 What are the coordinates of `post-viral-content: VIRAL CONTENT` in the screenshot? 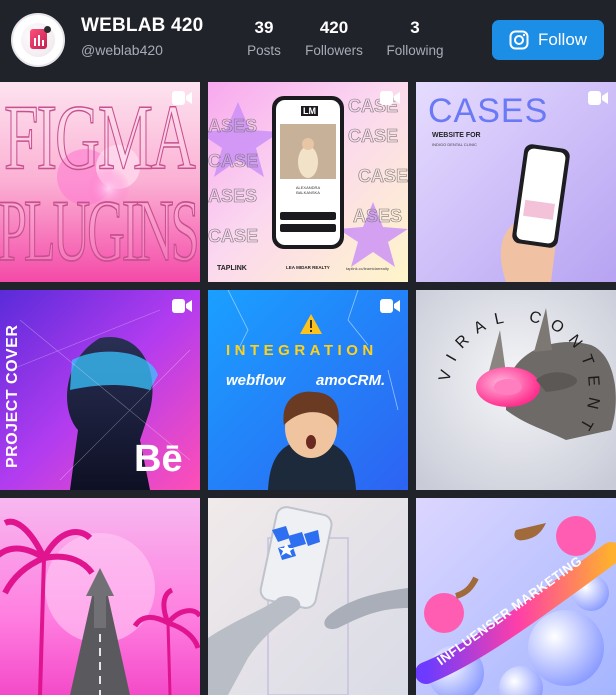 It's located at (516, 390).